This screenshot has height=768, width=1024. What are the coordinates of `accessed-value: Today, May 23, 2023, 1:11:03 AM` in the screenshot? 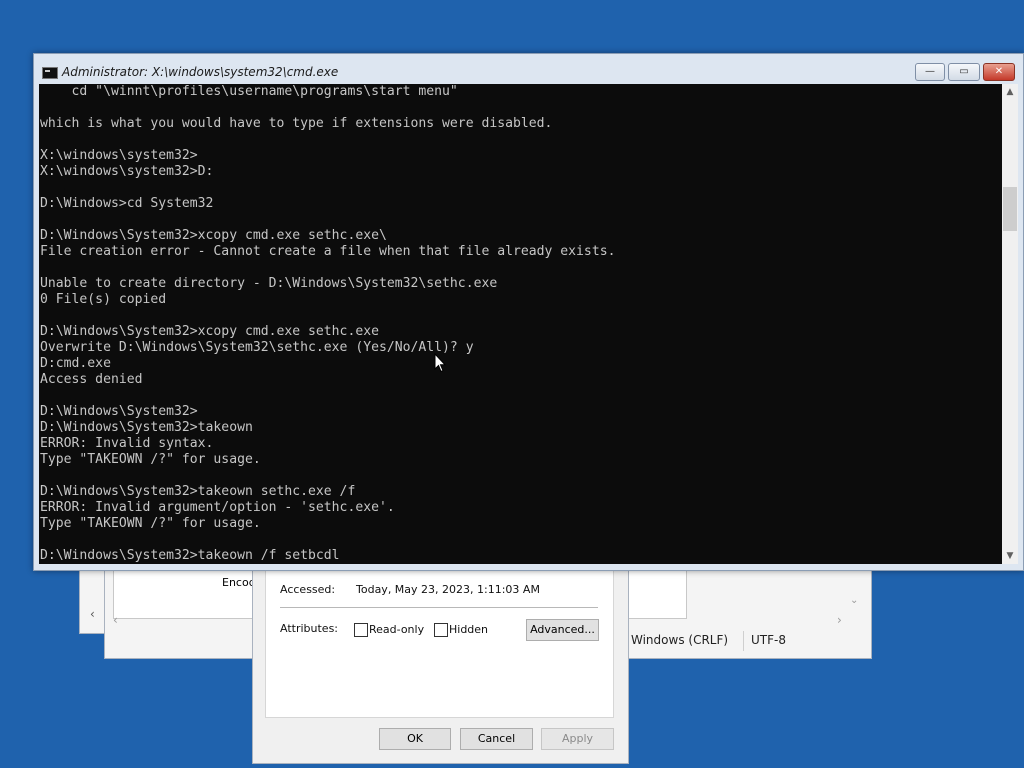 It's located at (448, 589).